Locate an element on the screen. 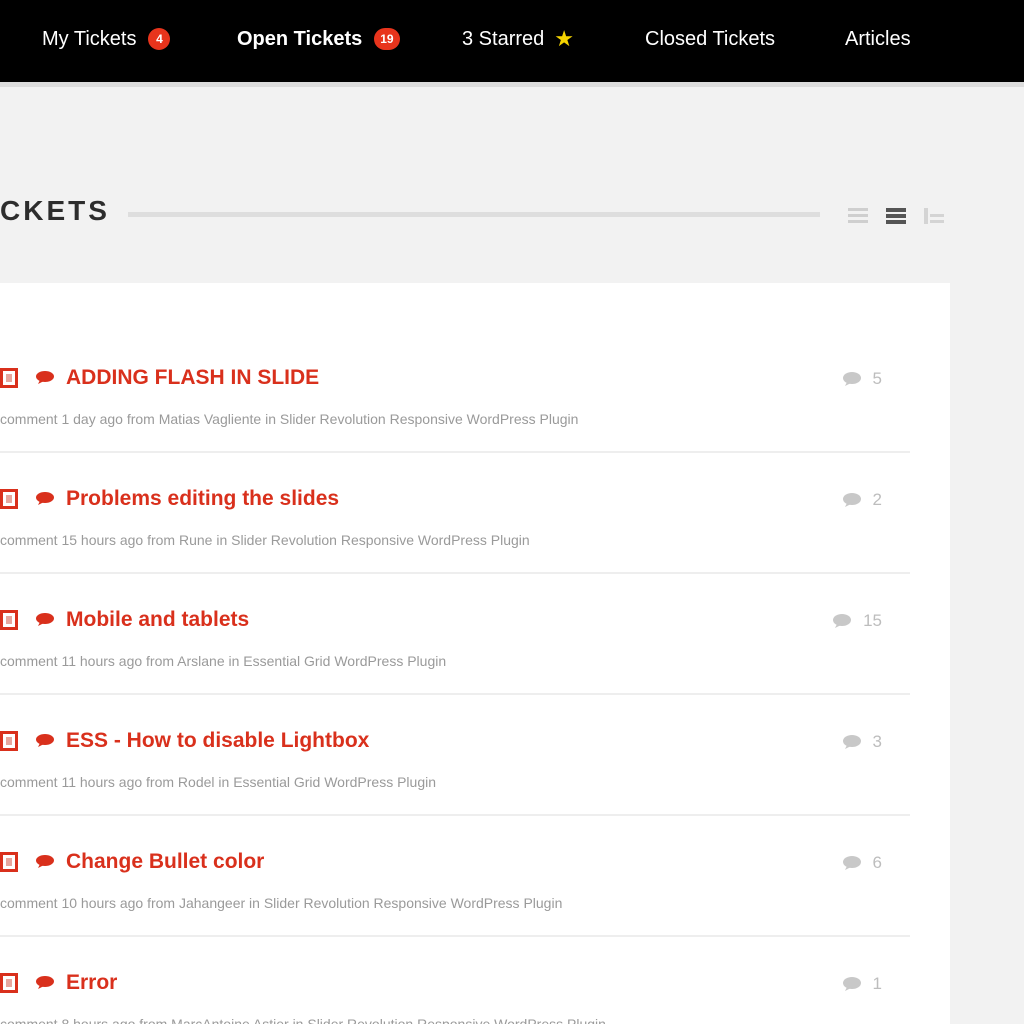  comment-count-value: 6 is located at coordinates (877, 862).